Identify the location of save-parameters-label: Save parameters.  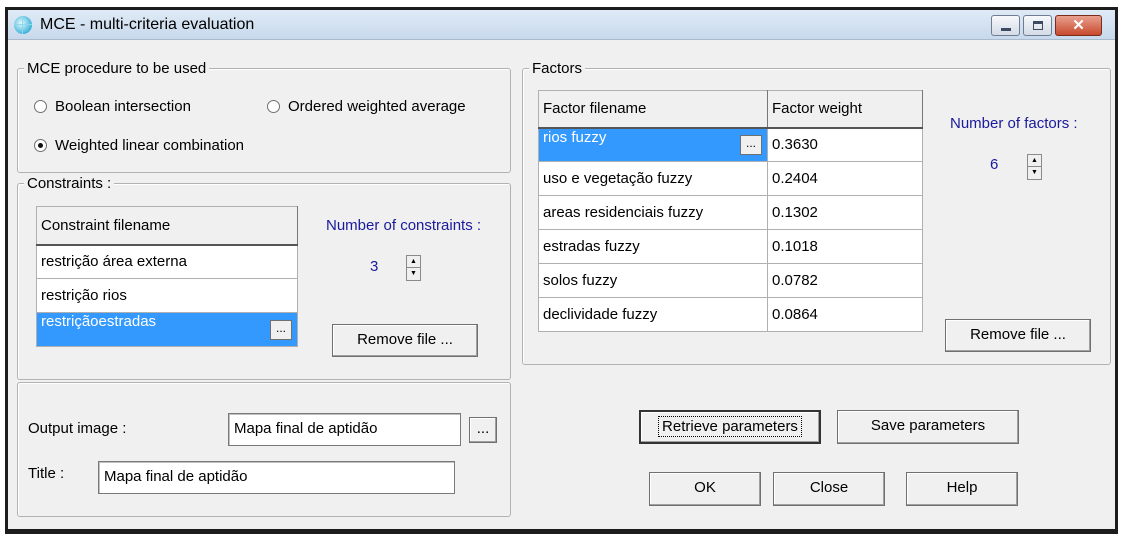
(928, 425).